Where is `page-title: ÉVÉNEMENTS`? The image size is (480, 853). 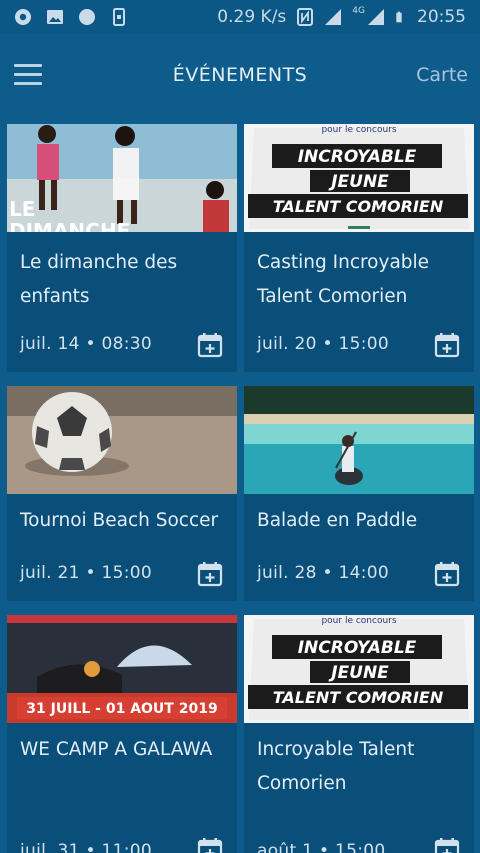 page-title: ÉVÉNEMENTS is located at coordinates (240, 75).